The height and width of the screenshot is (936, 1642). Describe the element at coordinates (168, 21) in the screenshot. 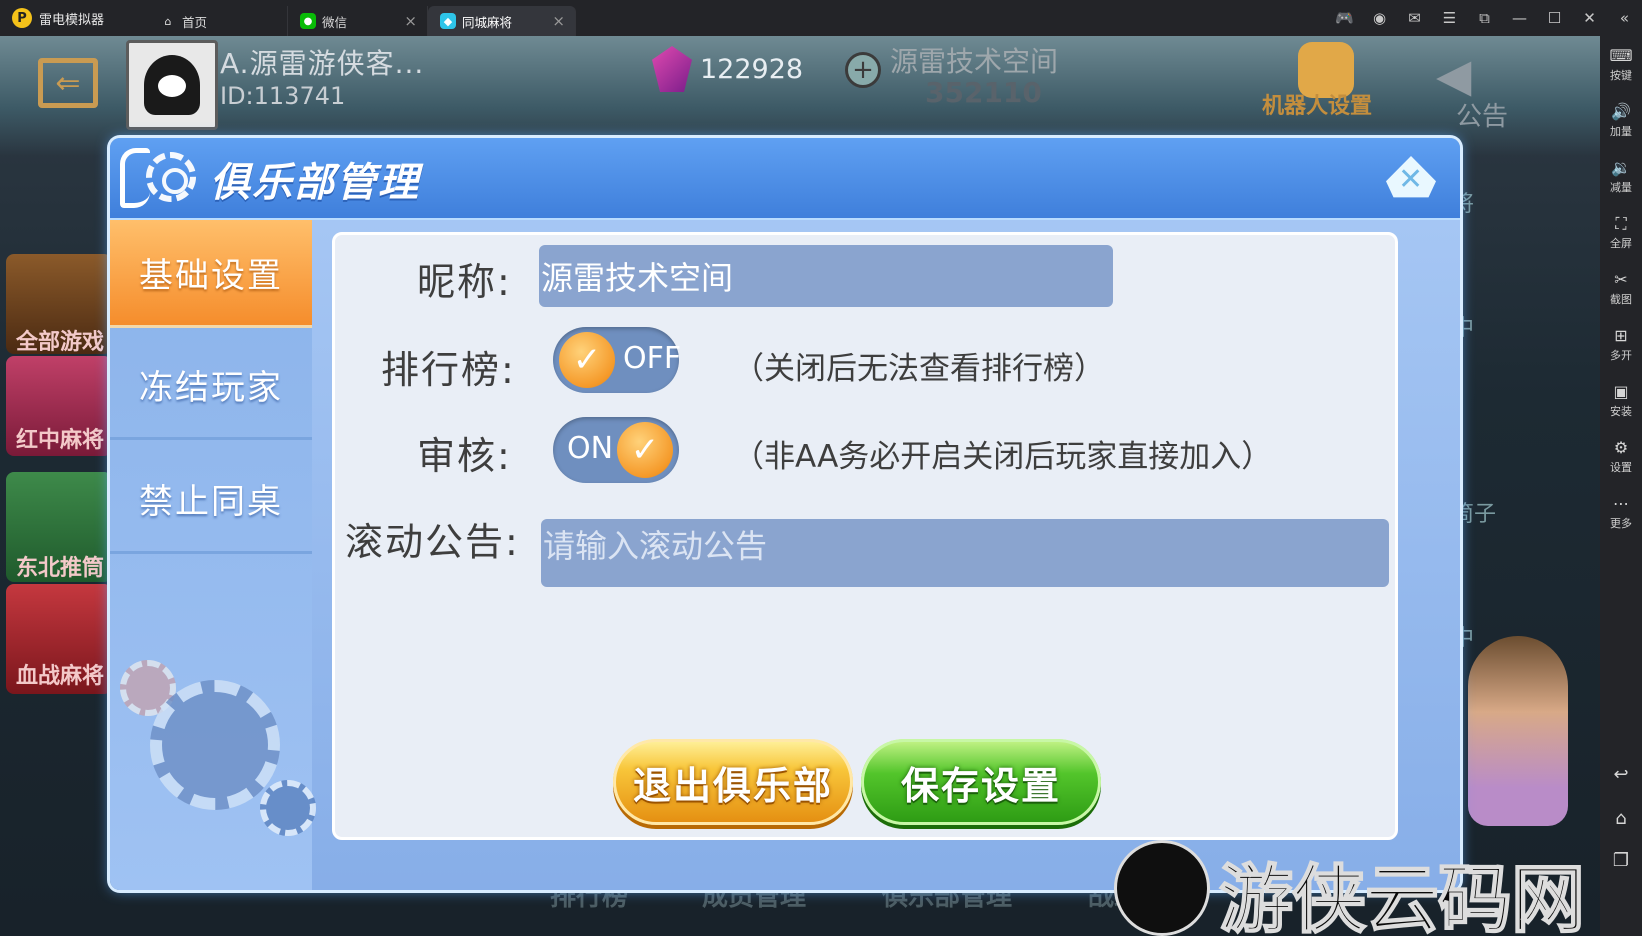

I see `home-icon: ⌂` at that location.